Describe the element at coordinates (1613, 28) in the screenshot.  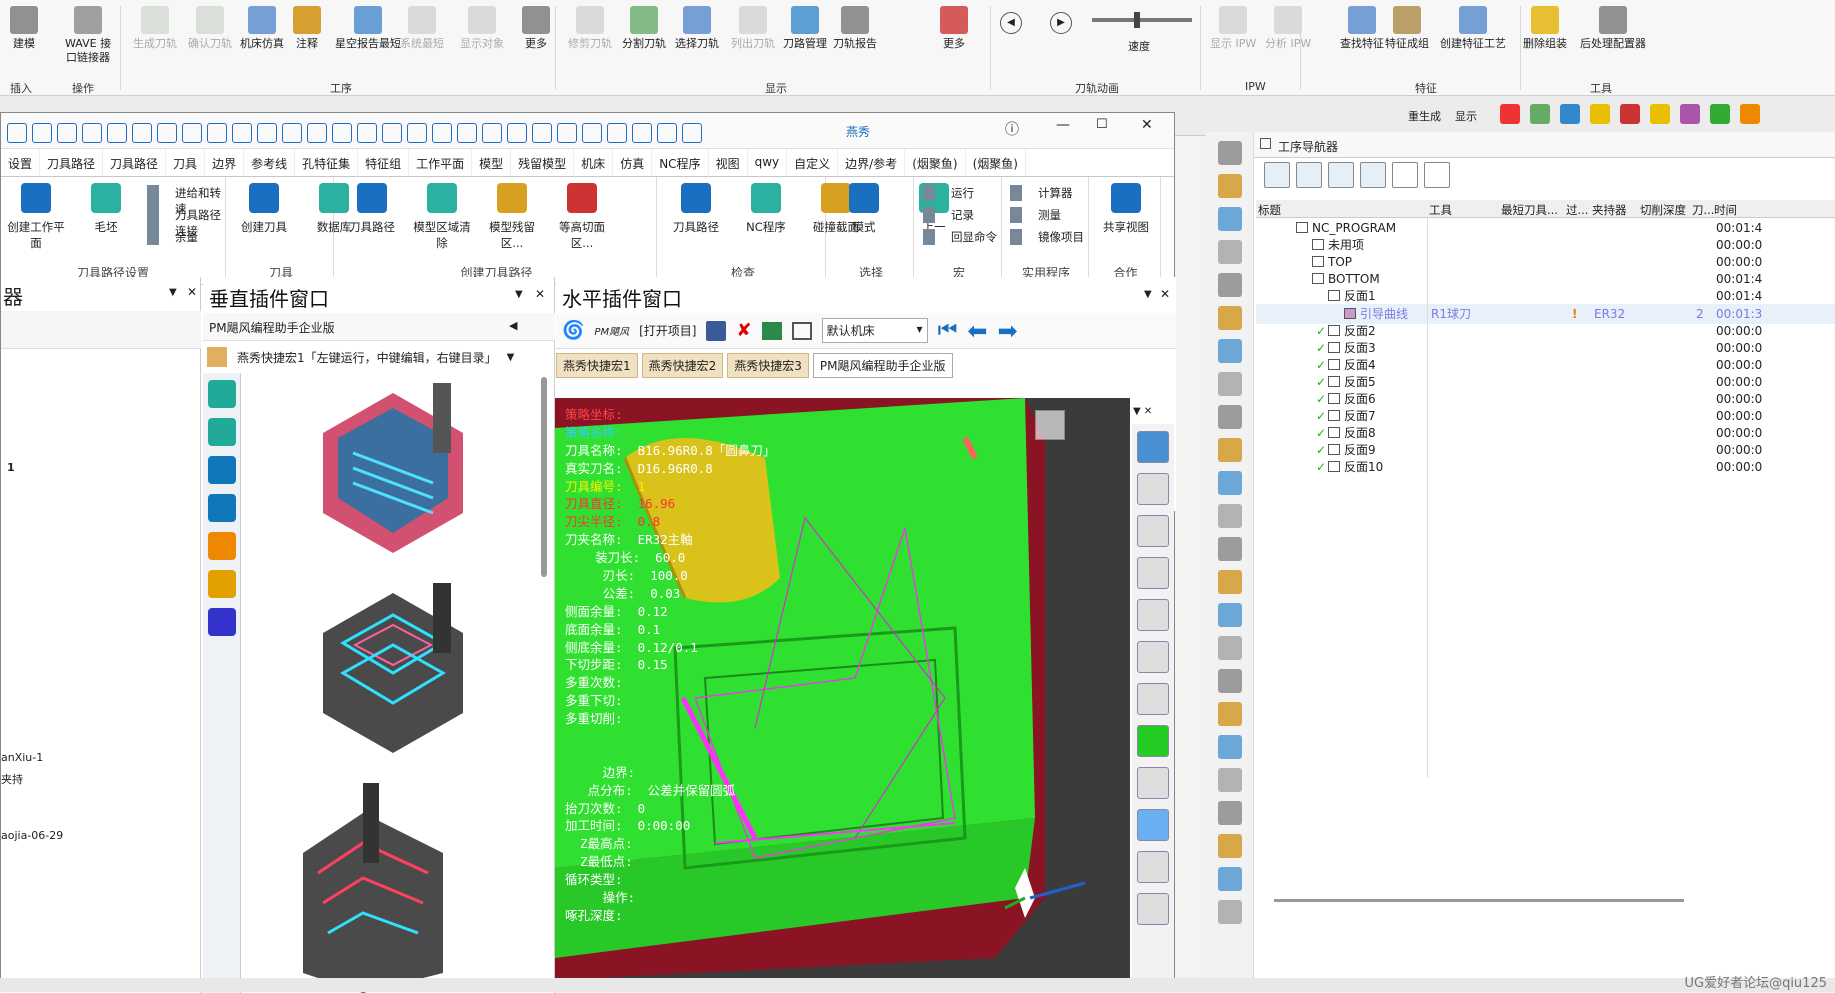
I see `postprocessor-button: 后处理配置器` at that location.